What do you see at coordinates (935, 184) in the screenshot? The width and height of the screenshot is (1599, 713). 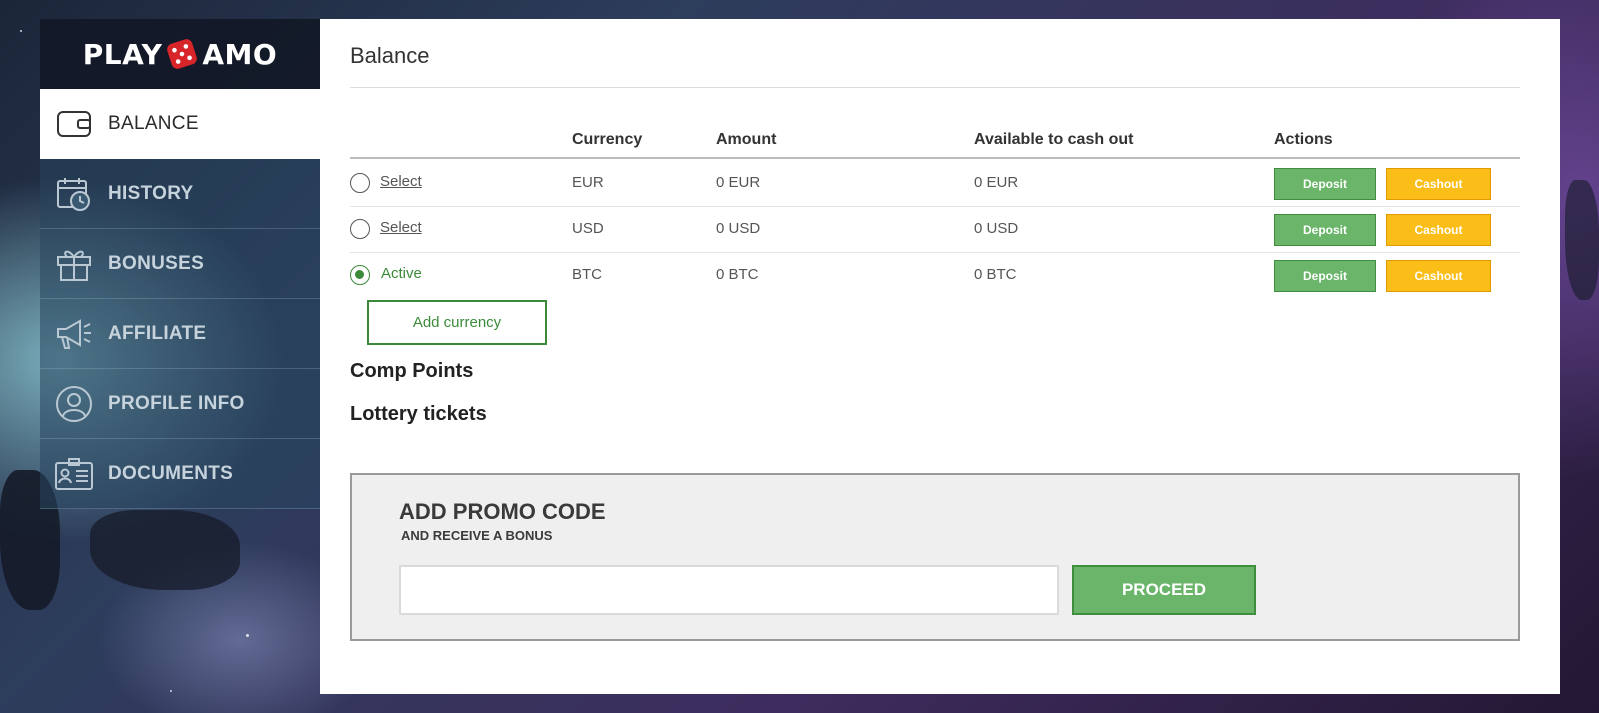 I see `table-row: Select EUR 0 EUR 0 EUR Deposit Cashout` at bounding box center [935, 184].